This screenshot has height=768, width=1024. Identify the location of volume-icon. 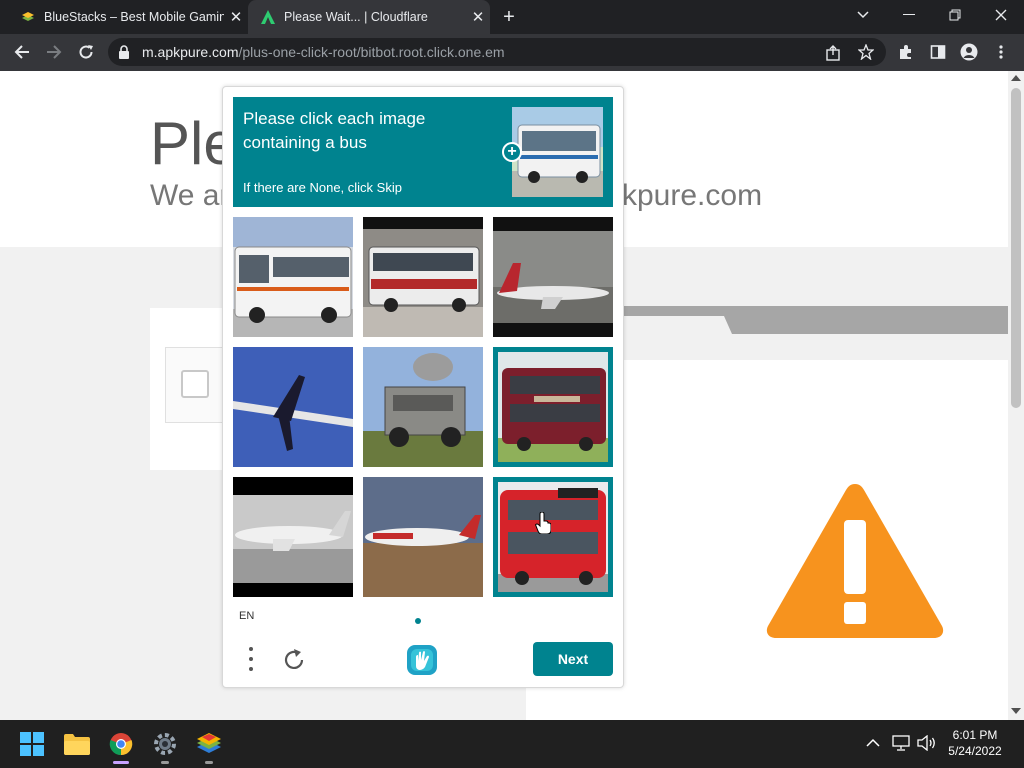
(927, 743).